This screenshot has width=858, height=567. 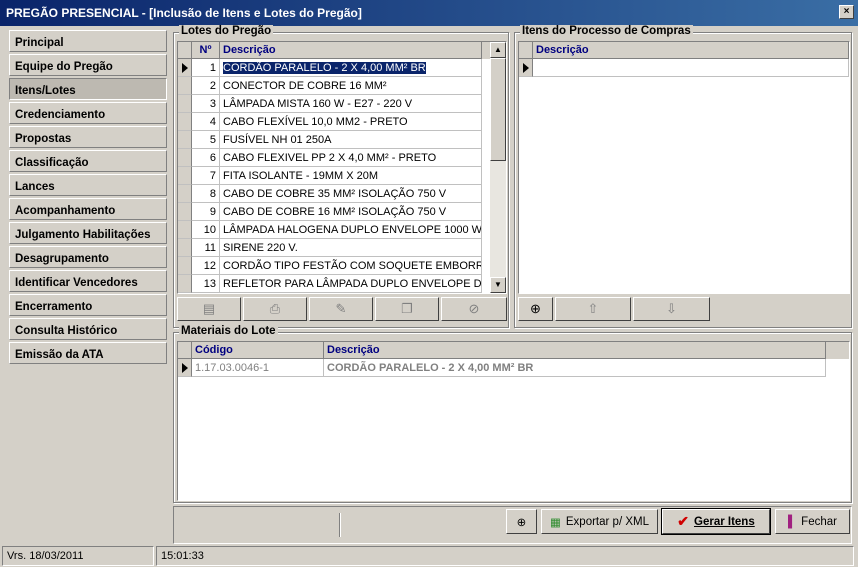 I want to click on table-row: 4 CABO FLEXÍVEL 10,0 MM2 - PRETO, so click(x=342, y=122).